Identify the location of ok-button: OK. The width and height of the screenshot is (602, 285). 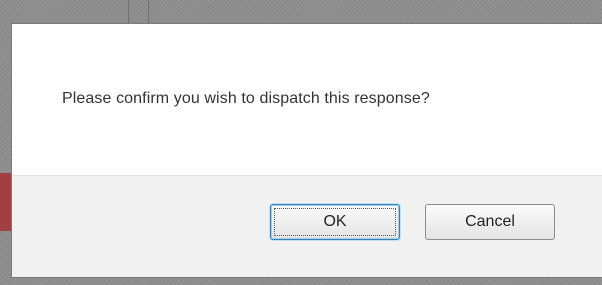
(335, 222).